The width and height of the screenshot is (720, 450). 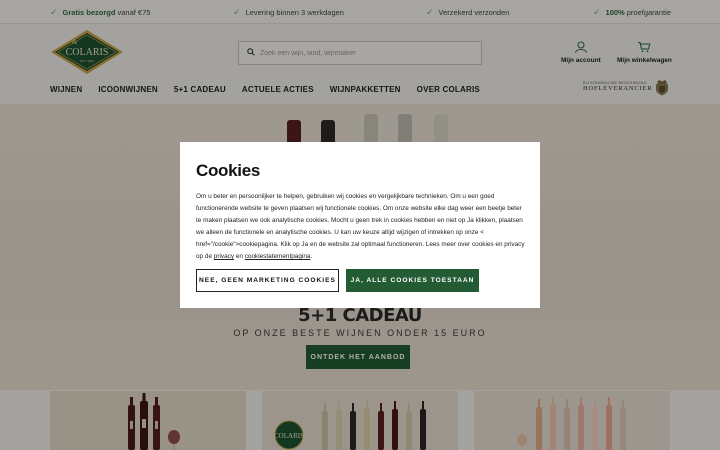 What do you see at coordinates (412, 280) in the screenshot?
I see `accept-all-cookies-button: JA, ALLE COOKIES TOESTAAN` at bounding box center [412, 280].